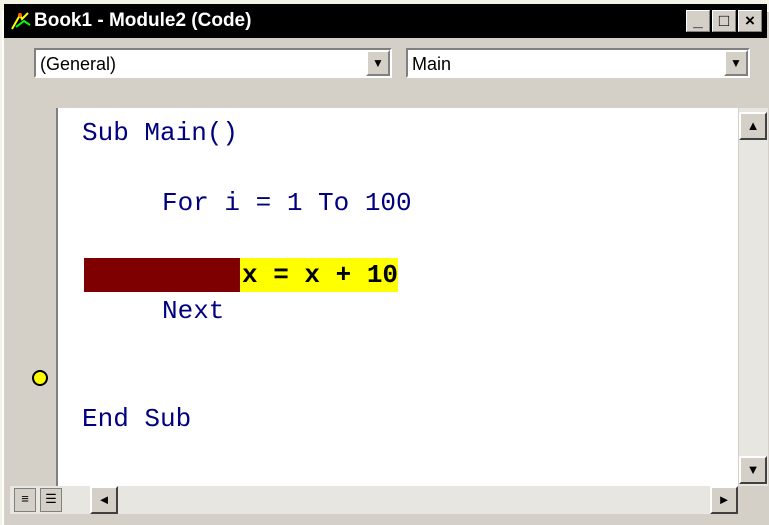  What do you see at coordinates (193, 311) in the screenshot?
I see `code-line: Next` at bounding box center [193, 311].